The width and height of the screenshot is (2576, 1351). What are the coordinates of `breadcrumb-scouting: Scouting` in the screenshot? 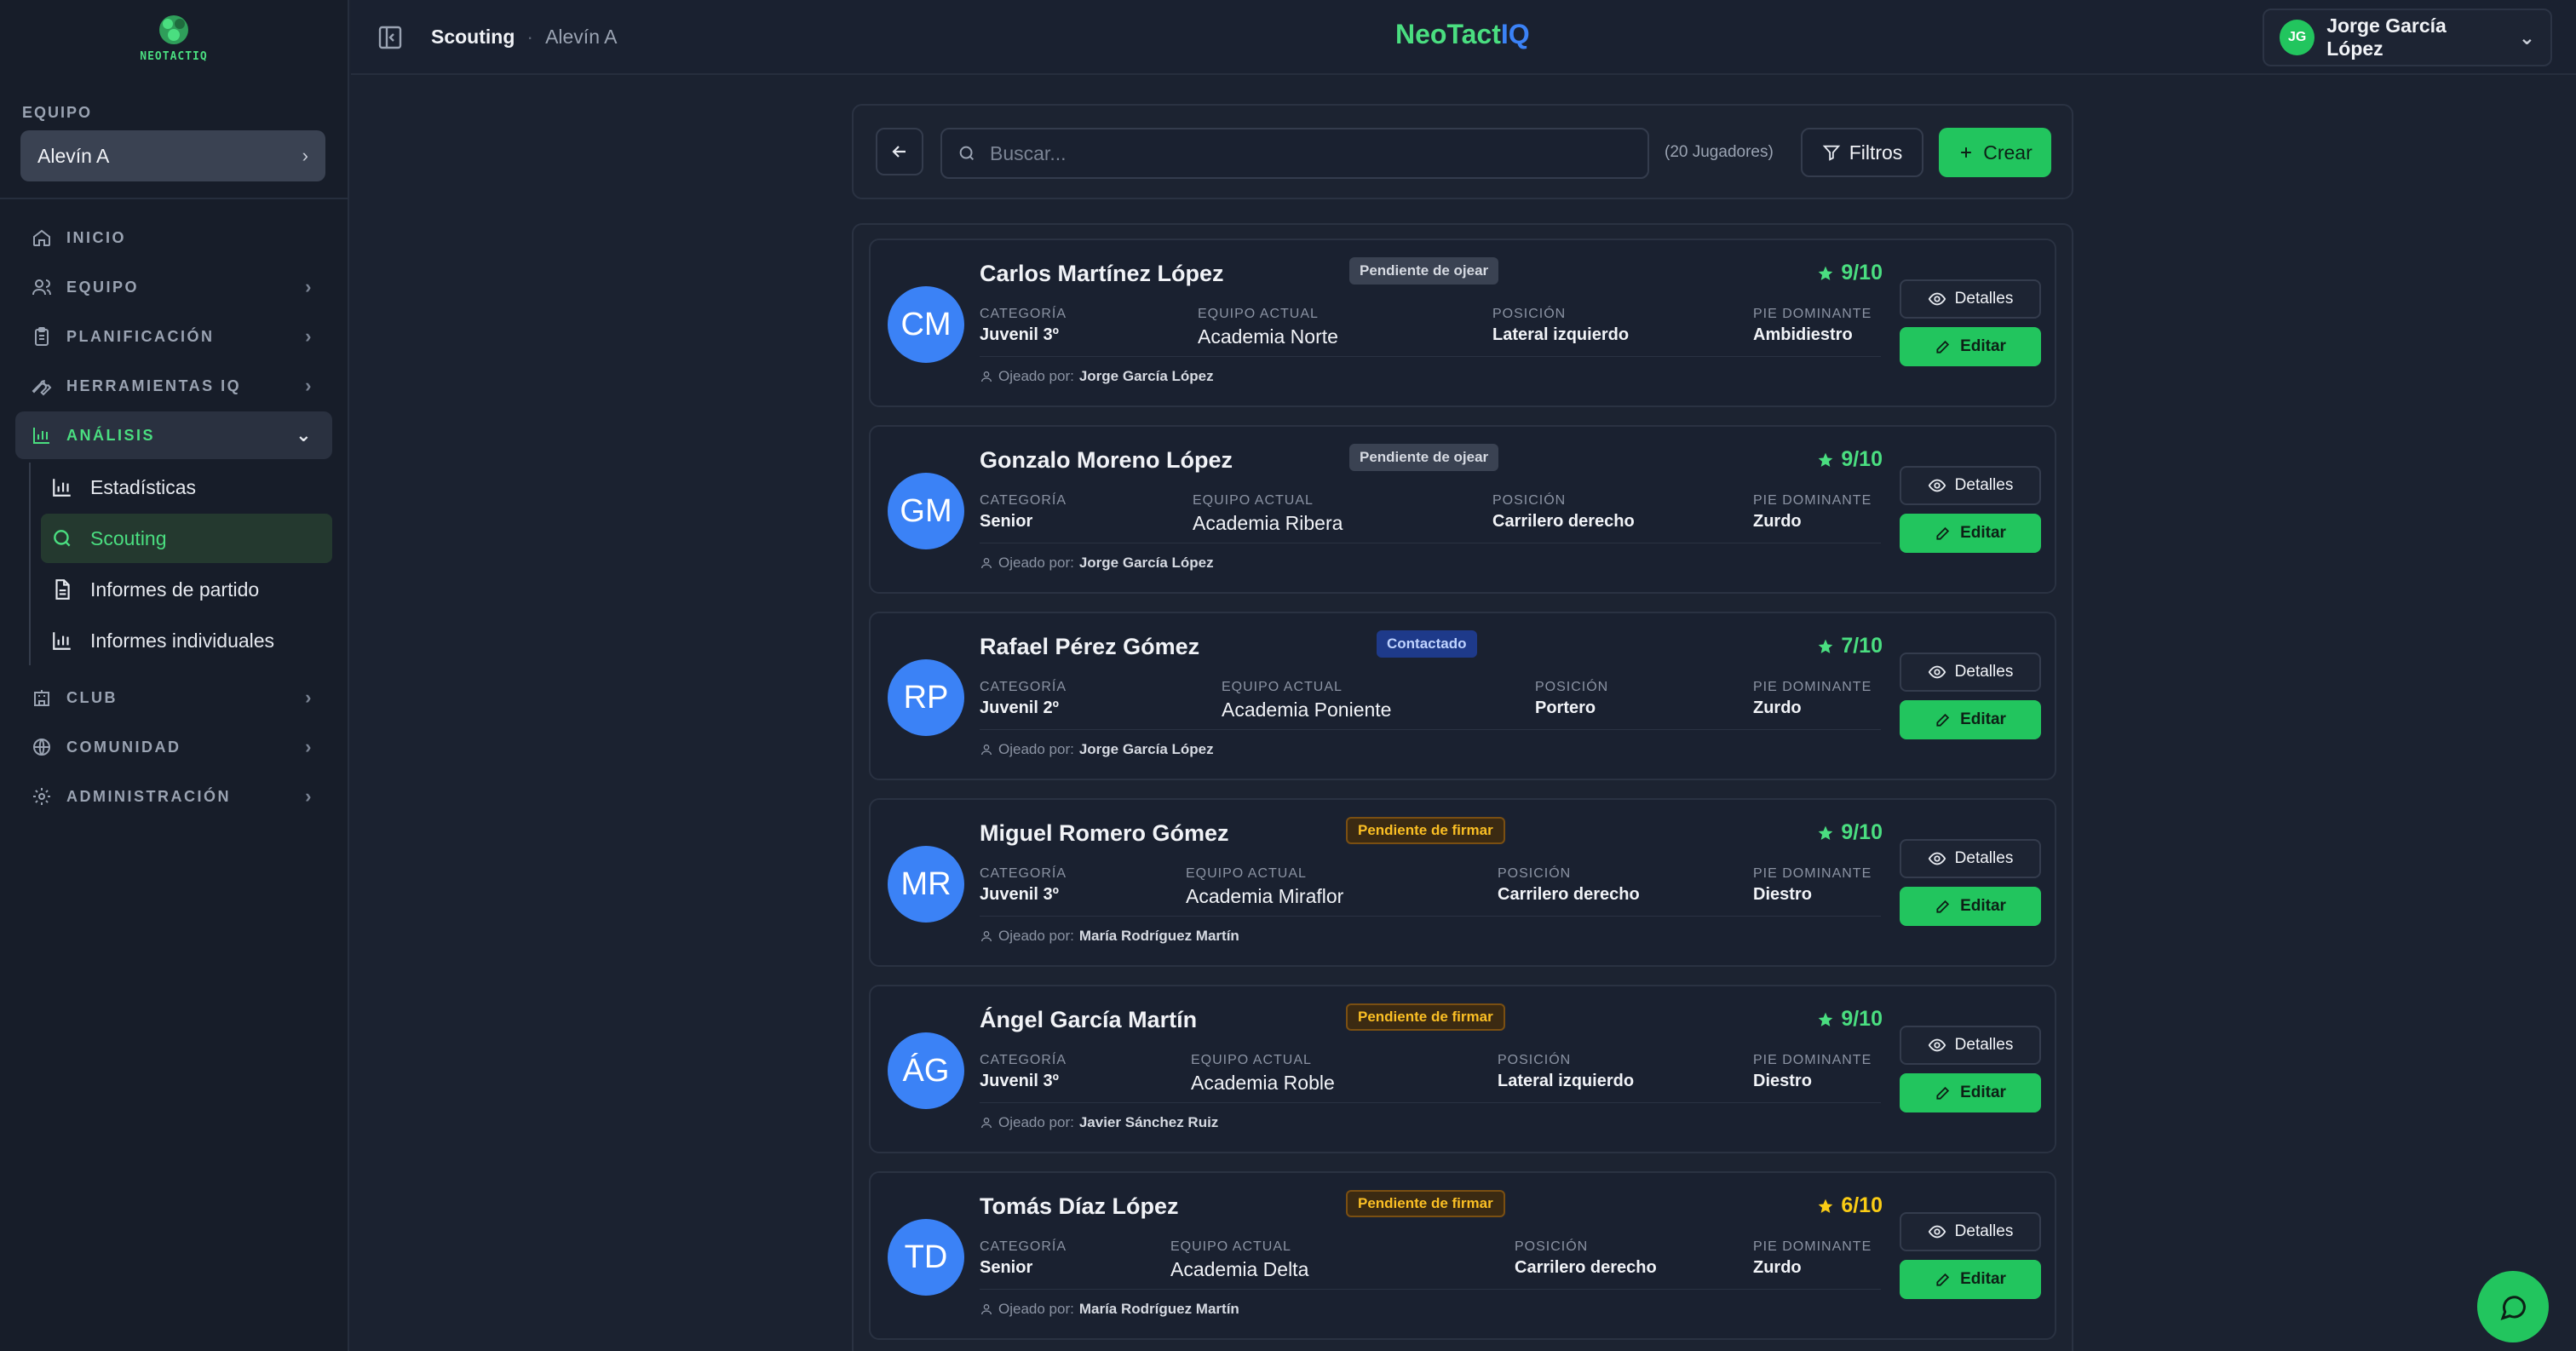 It's located at (473, 38).